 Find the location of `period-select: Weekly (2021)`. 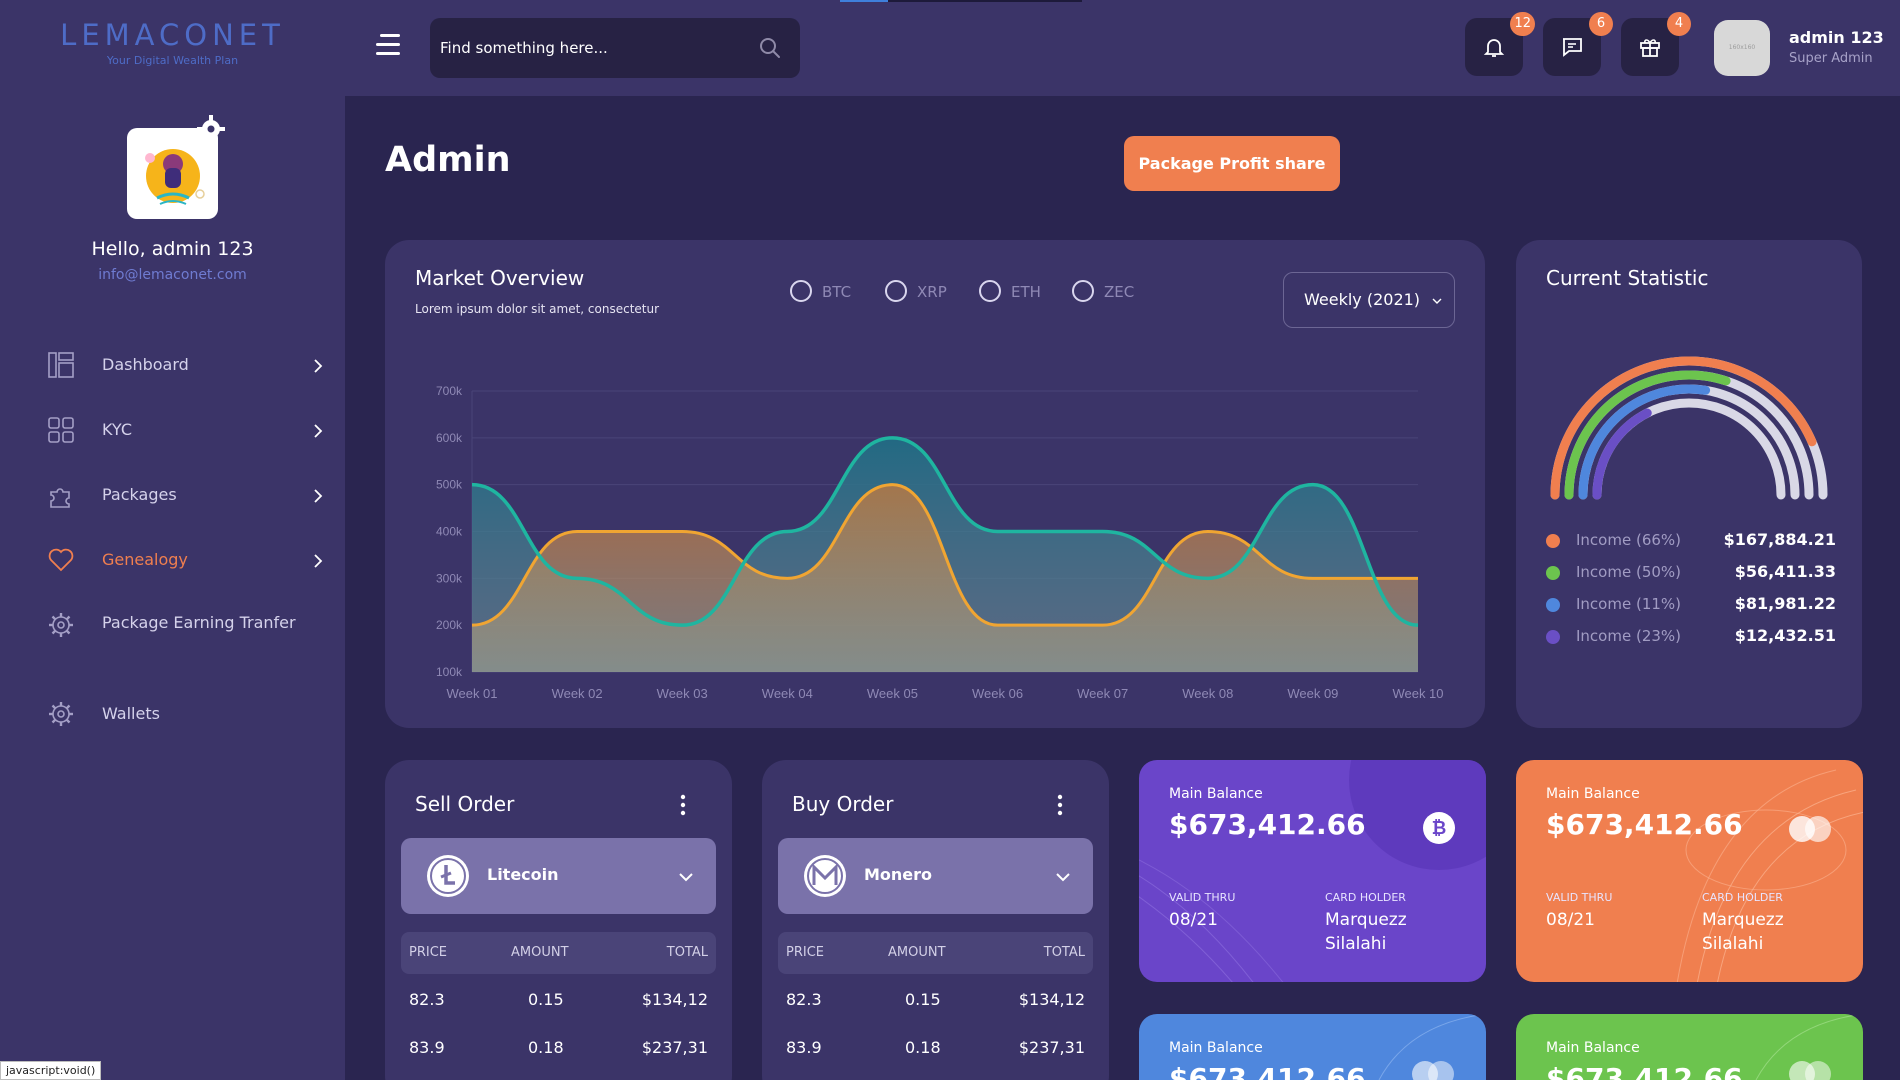

period-select: Weekly (2021) is located at coordinates (1369, 300).